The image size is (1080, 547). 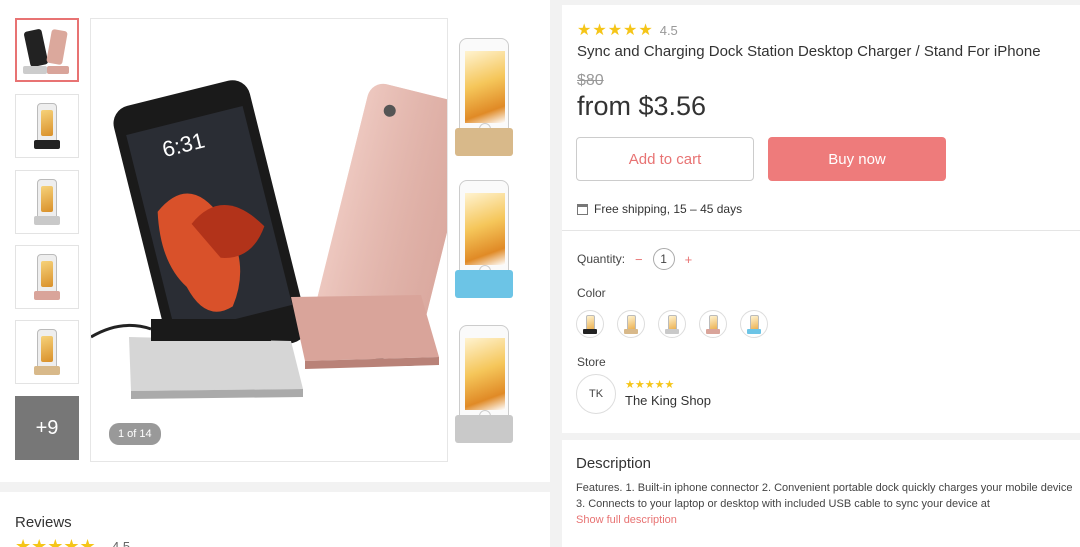 I want to click on reviews-star-icons: ★★★★★, so click(x=55, y=541).